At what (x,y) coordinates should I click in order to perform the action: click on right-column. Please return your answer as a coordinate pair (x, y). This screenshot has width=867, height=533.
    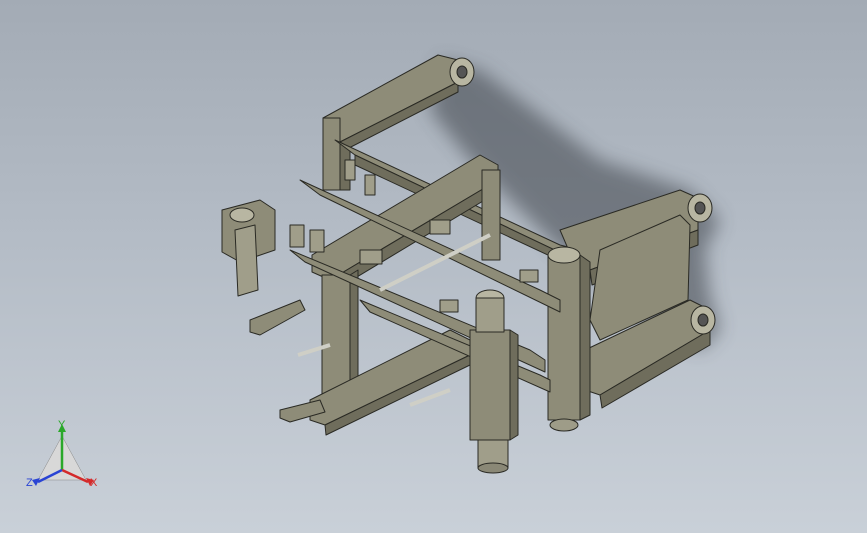
    Looking at the image, I should click on (564, 337).